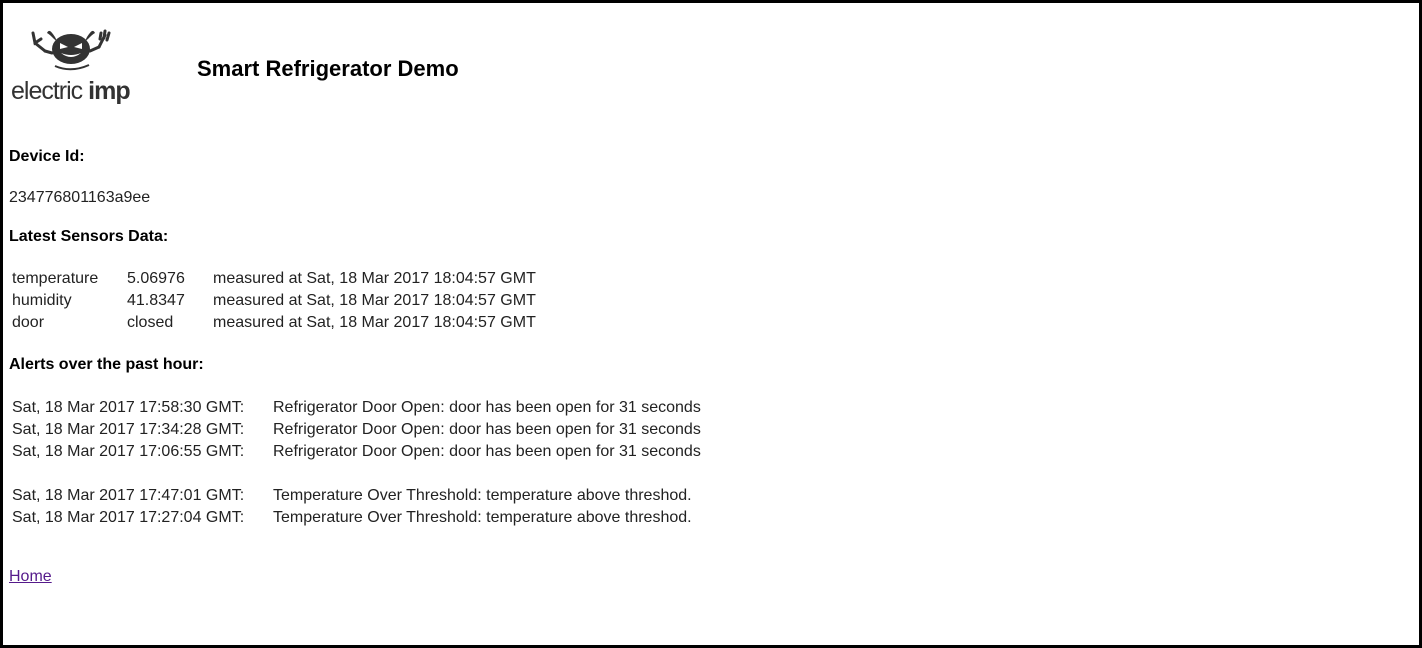 This screenshot has height=648, width=1422. What do you see at coordinates (128, 495) in the screenshot?
I see `alert-time: Sat, 18 Mar 2017 17:47:01 GMT:` at bounding box center [128, 495].